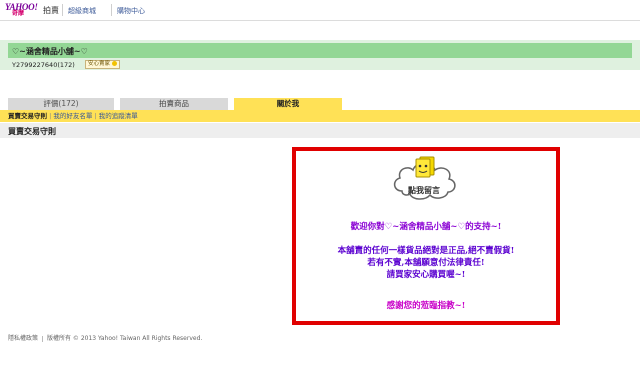 The width and height of the screenshot is (640, 366). Describe the element at coordinates (426, 306) in the screenshot. I see `thank-you-message: 感謝您的蒞臨指教~!` at that location.